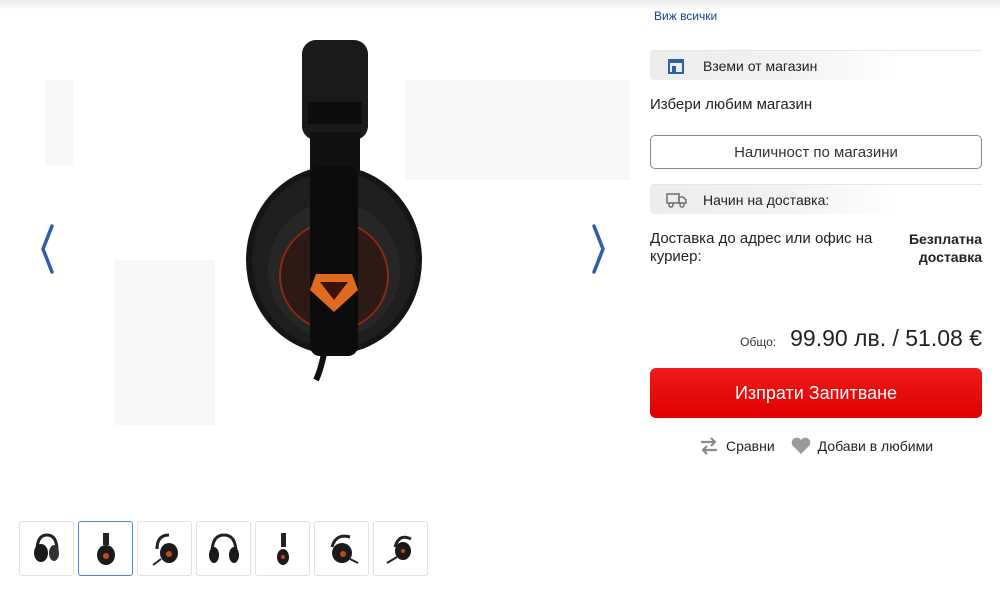  Describe the element at coordinates (758, 342) in the screenshot. I see `total-label: Общо:` at that location.